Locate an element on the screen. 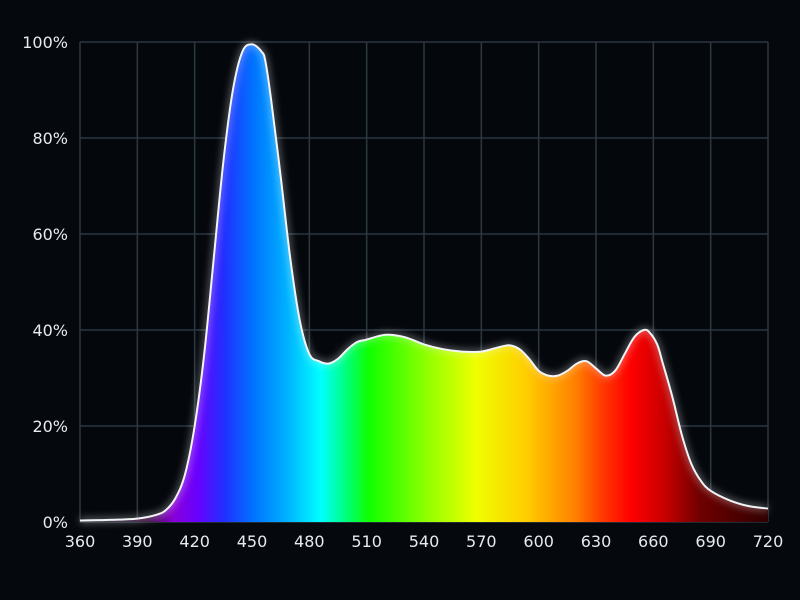 This screenshot has width=800, height=600. x-tick-label: 510 is located at coordinates (366, 541).